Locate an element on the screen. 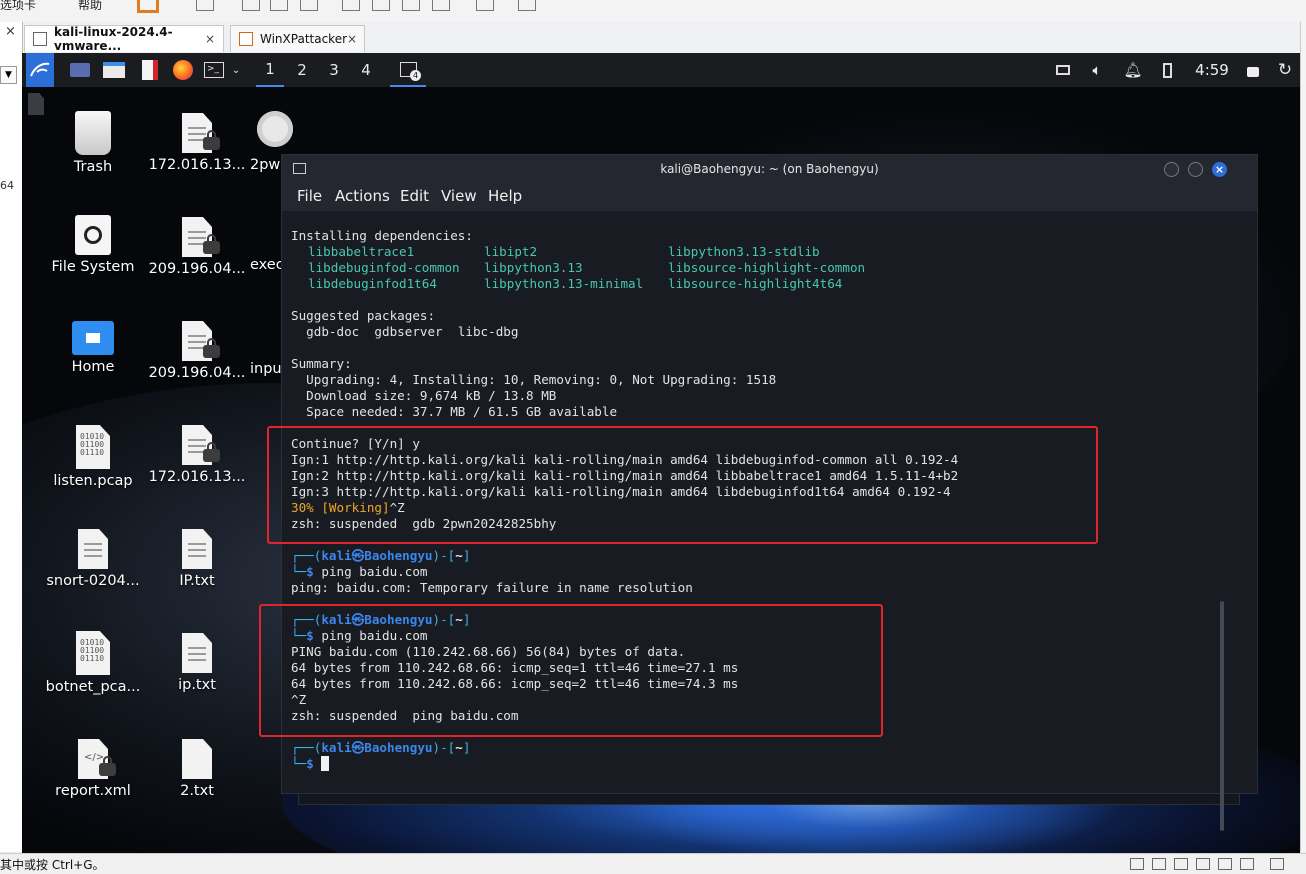 The height and width of the screenshot is (874, 1306). taskbar-terminal: 4 is located at coordinates (408, 70).